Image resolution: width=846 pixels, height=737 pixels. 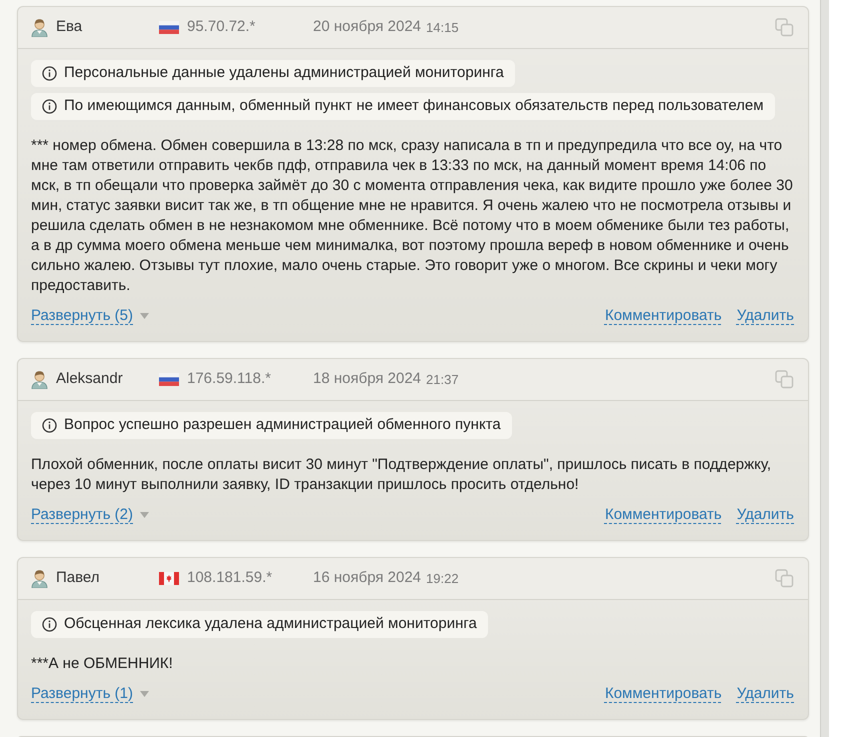 I want to click on author-name: Aleksandr, so click(x=89, y=379).